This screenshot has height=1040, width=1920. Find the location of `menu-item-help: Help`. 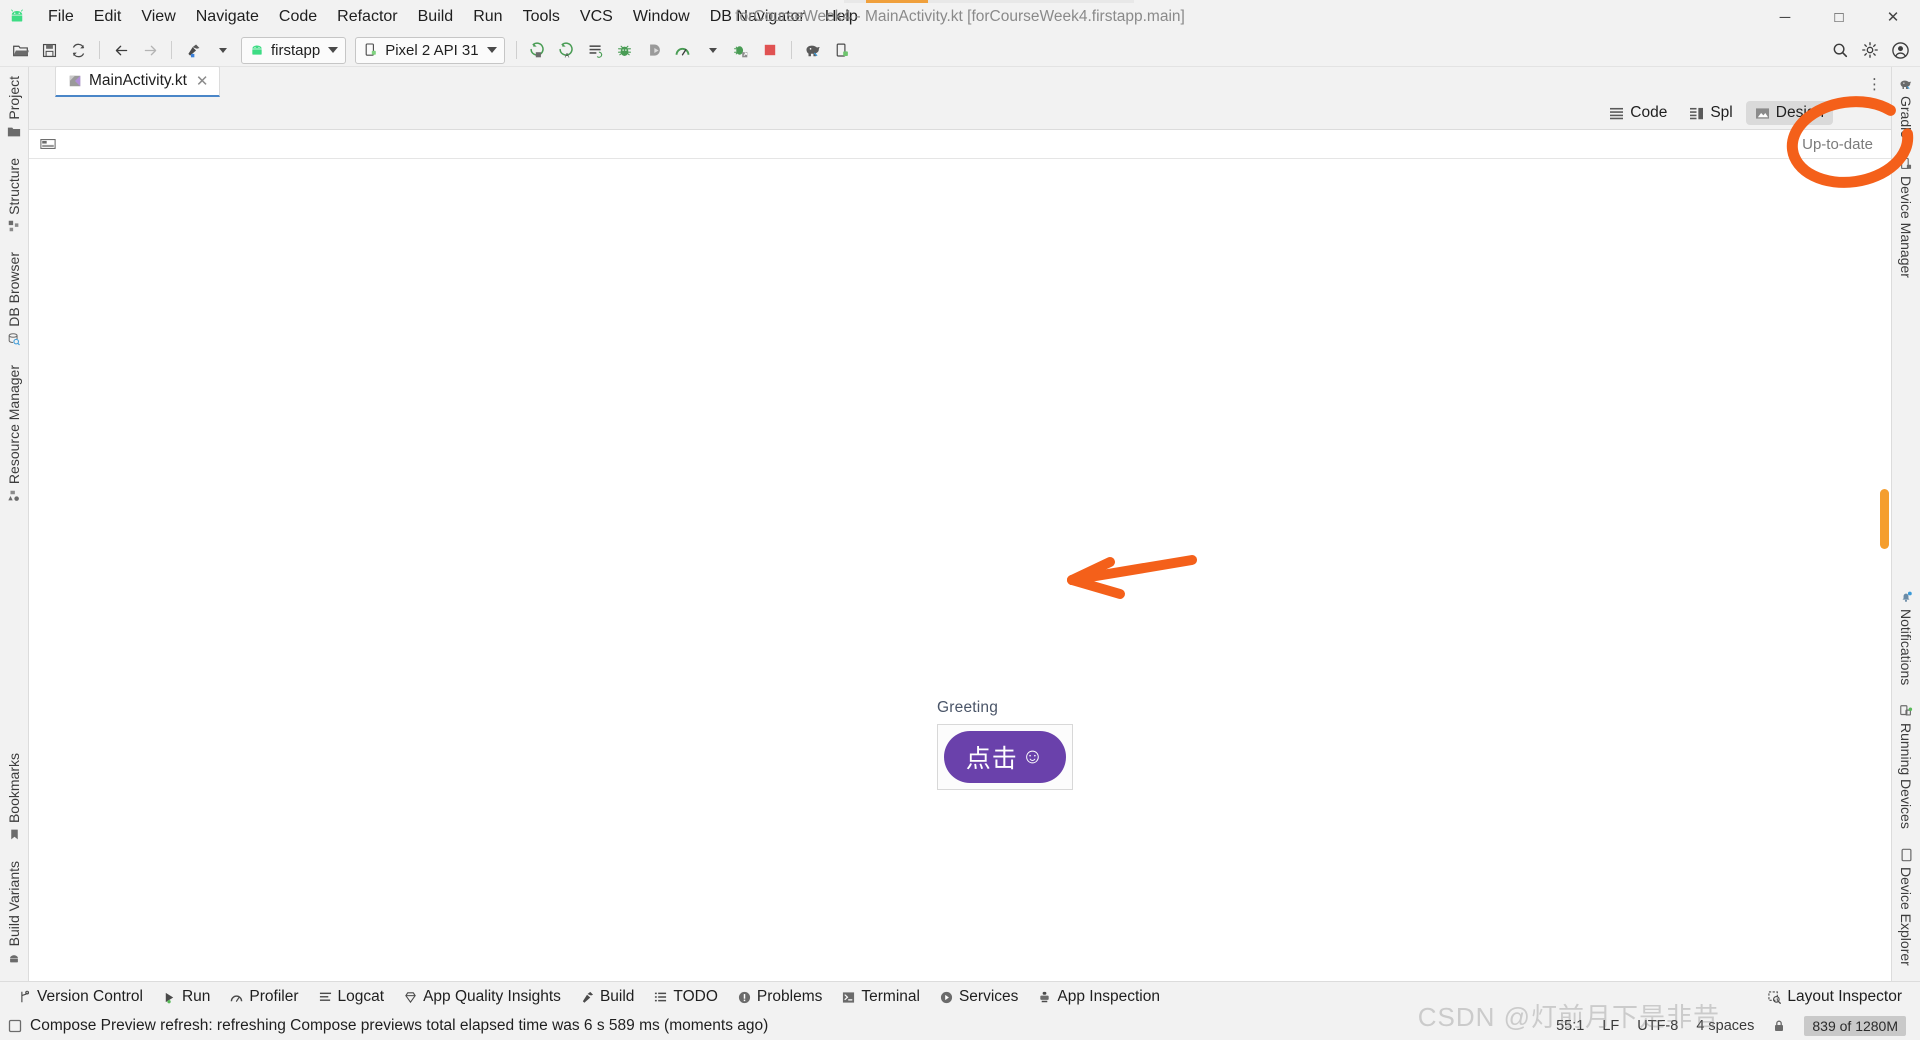

menu-item-help: Help is located at coordinates (841, 17).